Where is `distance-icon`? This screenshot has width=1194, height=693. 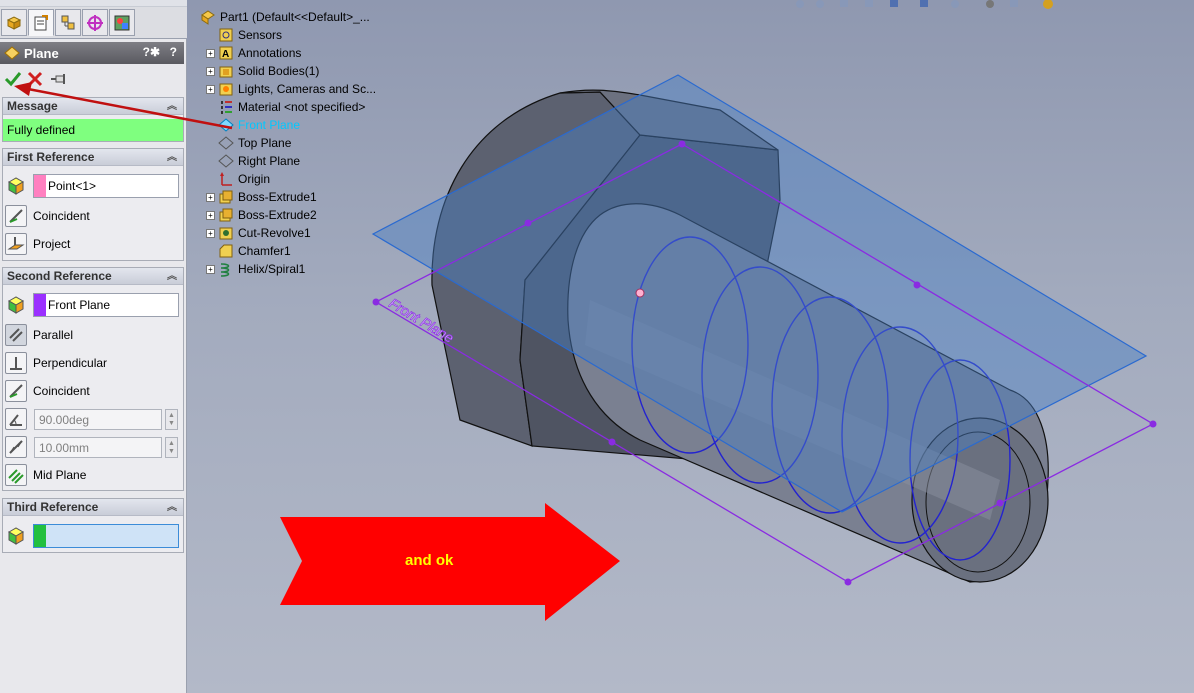
distance-icon is located at coordinates (16, 447).